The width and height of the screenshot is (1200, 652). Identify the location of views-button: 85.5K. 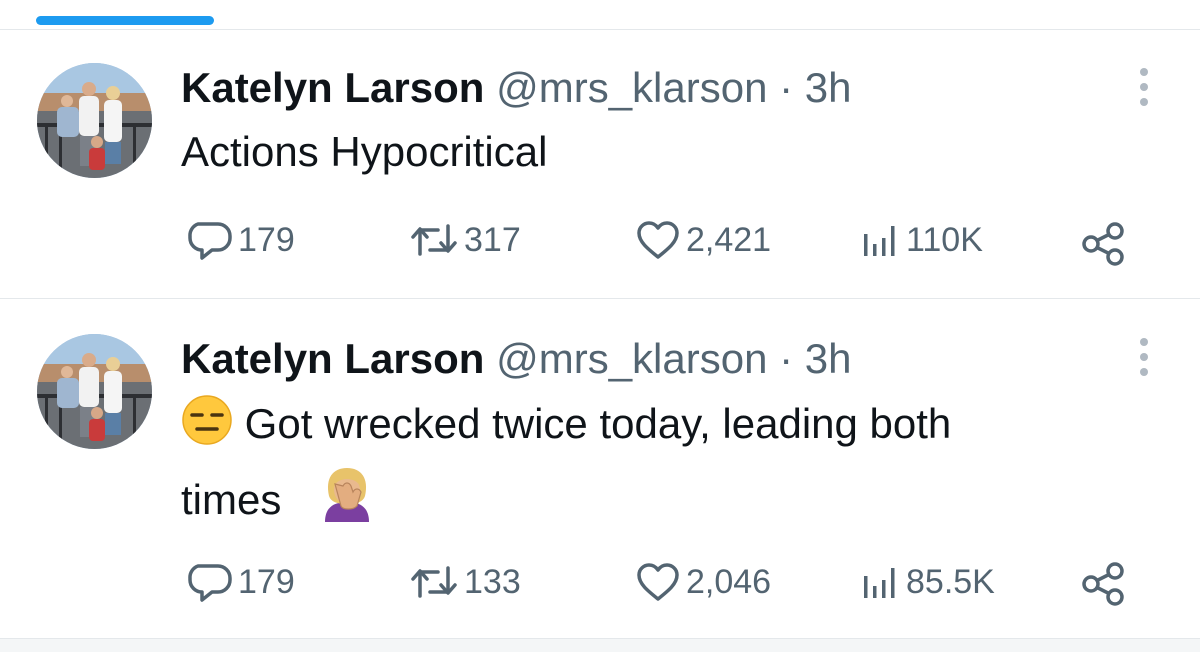
(927, 582).